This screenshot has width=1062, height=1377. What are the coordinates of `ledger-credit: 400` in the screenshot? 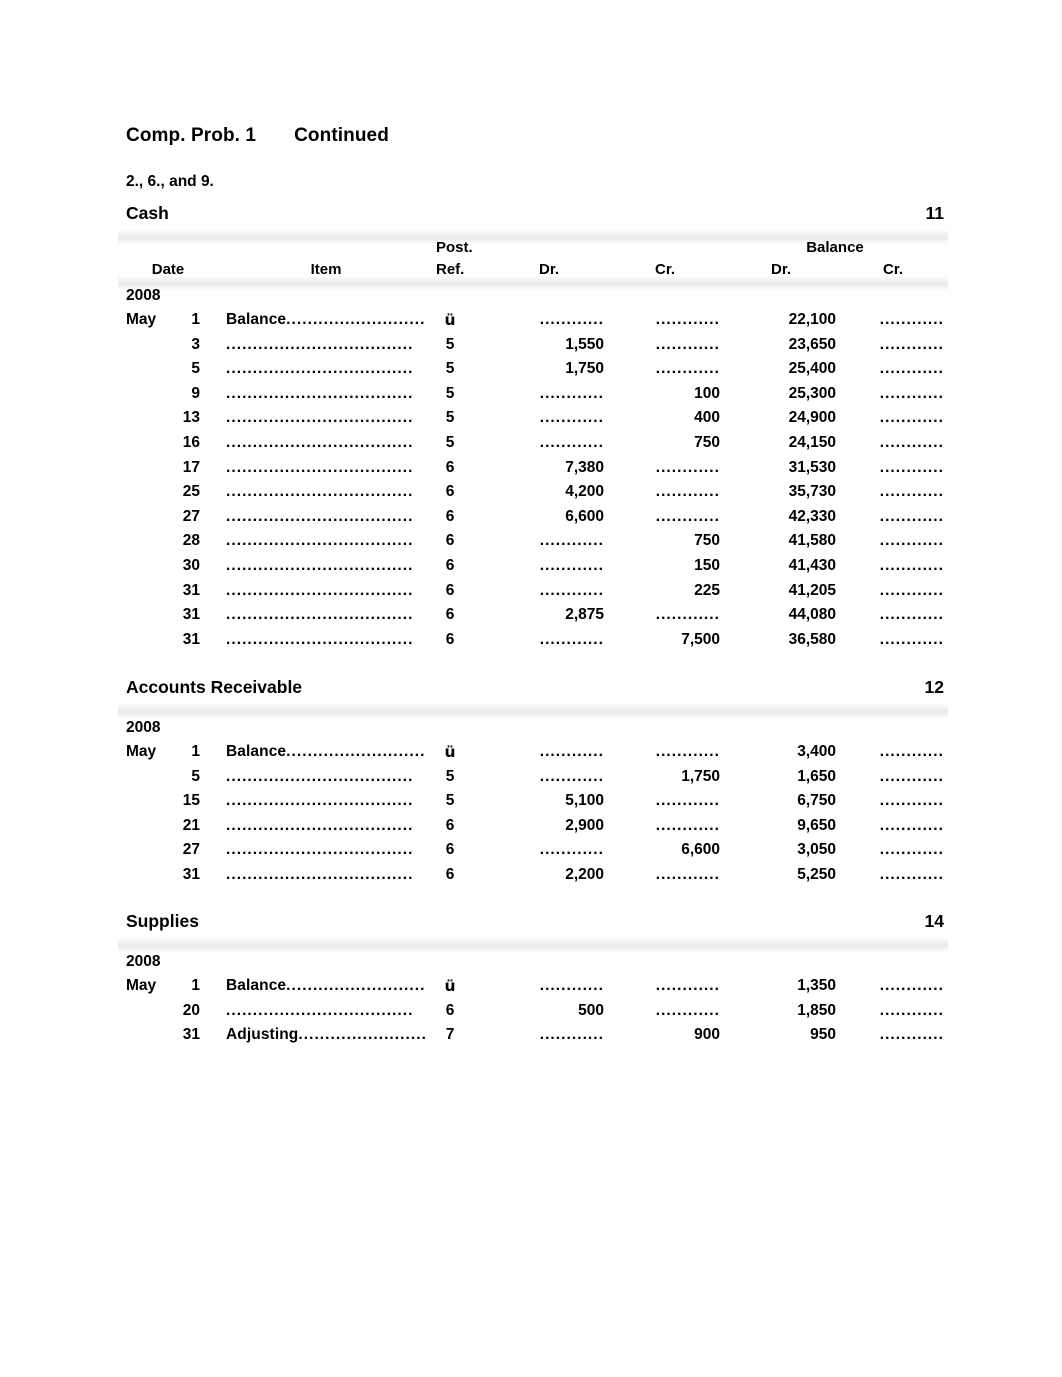 It's located at (707, 418).